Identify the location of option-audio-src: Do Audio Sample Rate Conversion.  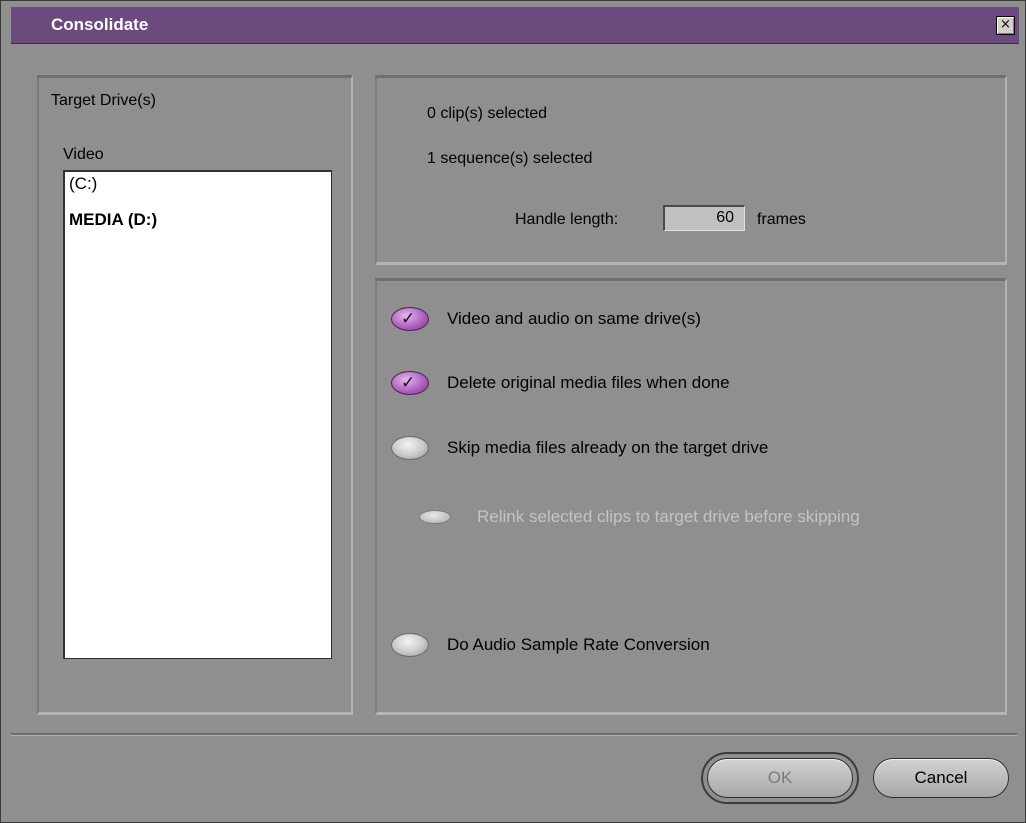
(601, 648).